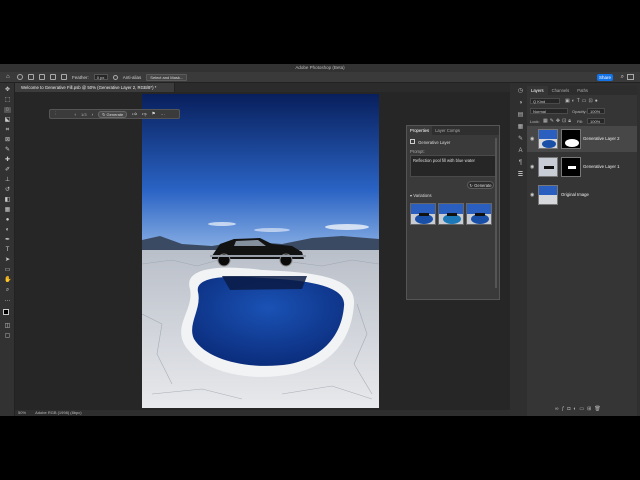 This screenshot has width=640, height=480. Describe the element at coordinates (7, 280) in the screenshot. I see `hand-tool-icon: ✋` at that location.